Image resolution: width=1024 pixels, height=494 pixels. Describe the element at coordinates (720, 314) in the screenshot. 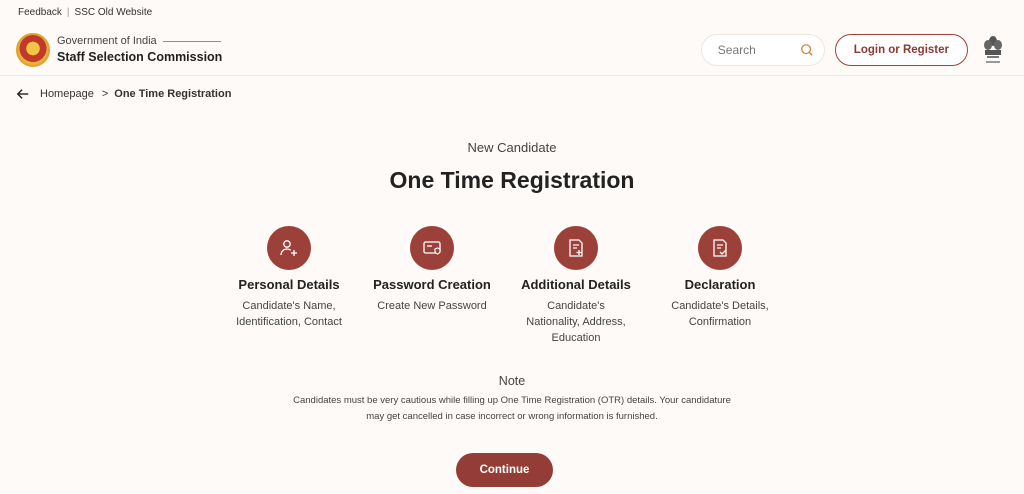

I see `step-description: Candidate's Details, Confirmation` at that location.